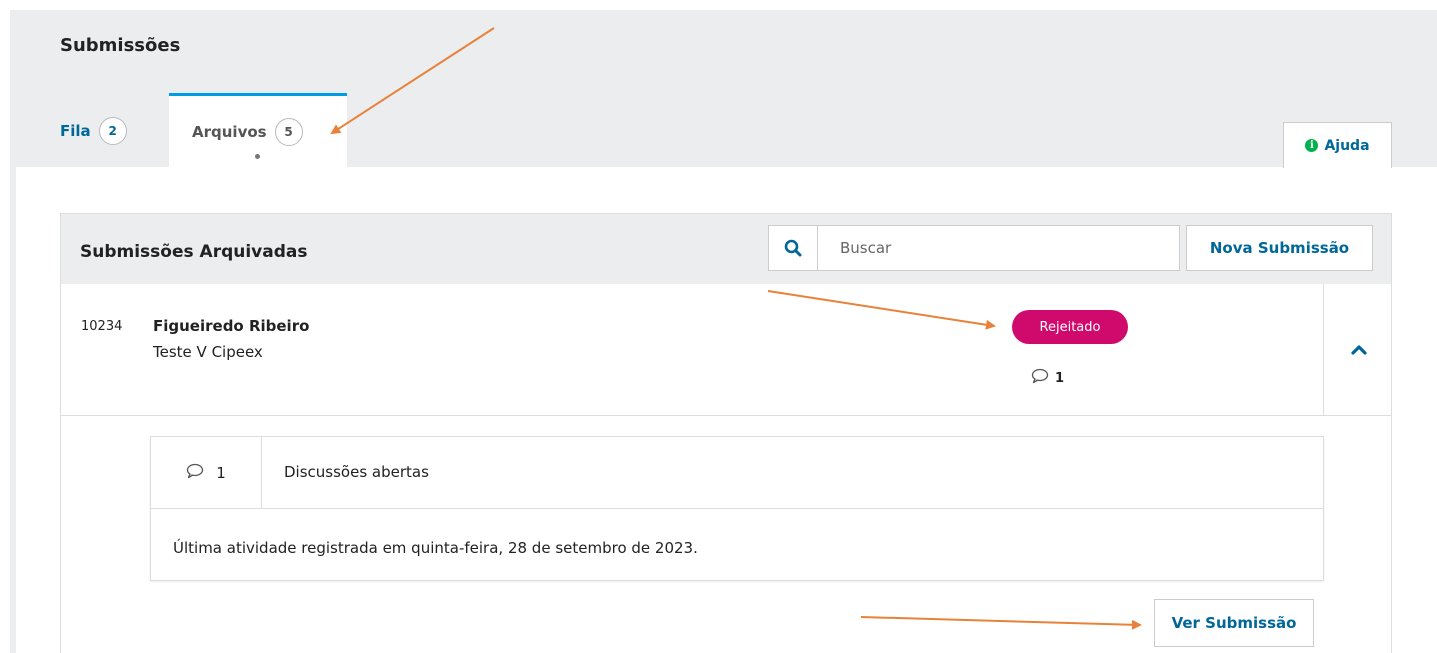 This screenshot has height=653, width=1437. Describe the element at coordinates (257, 156) in the screenshot. I see `active-tab-dot` at that location.